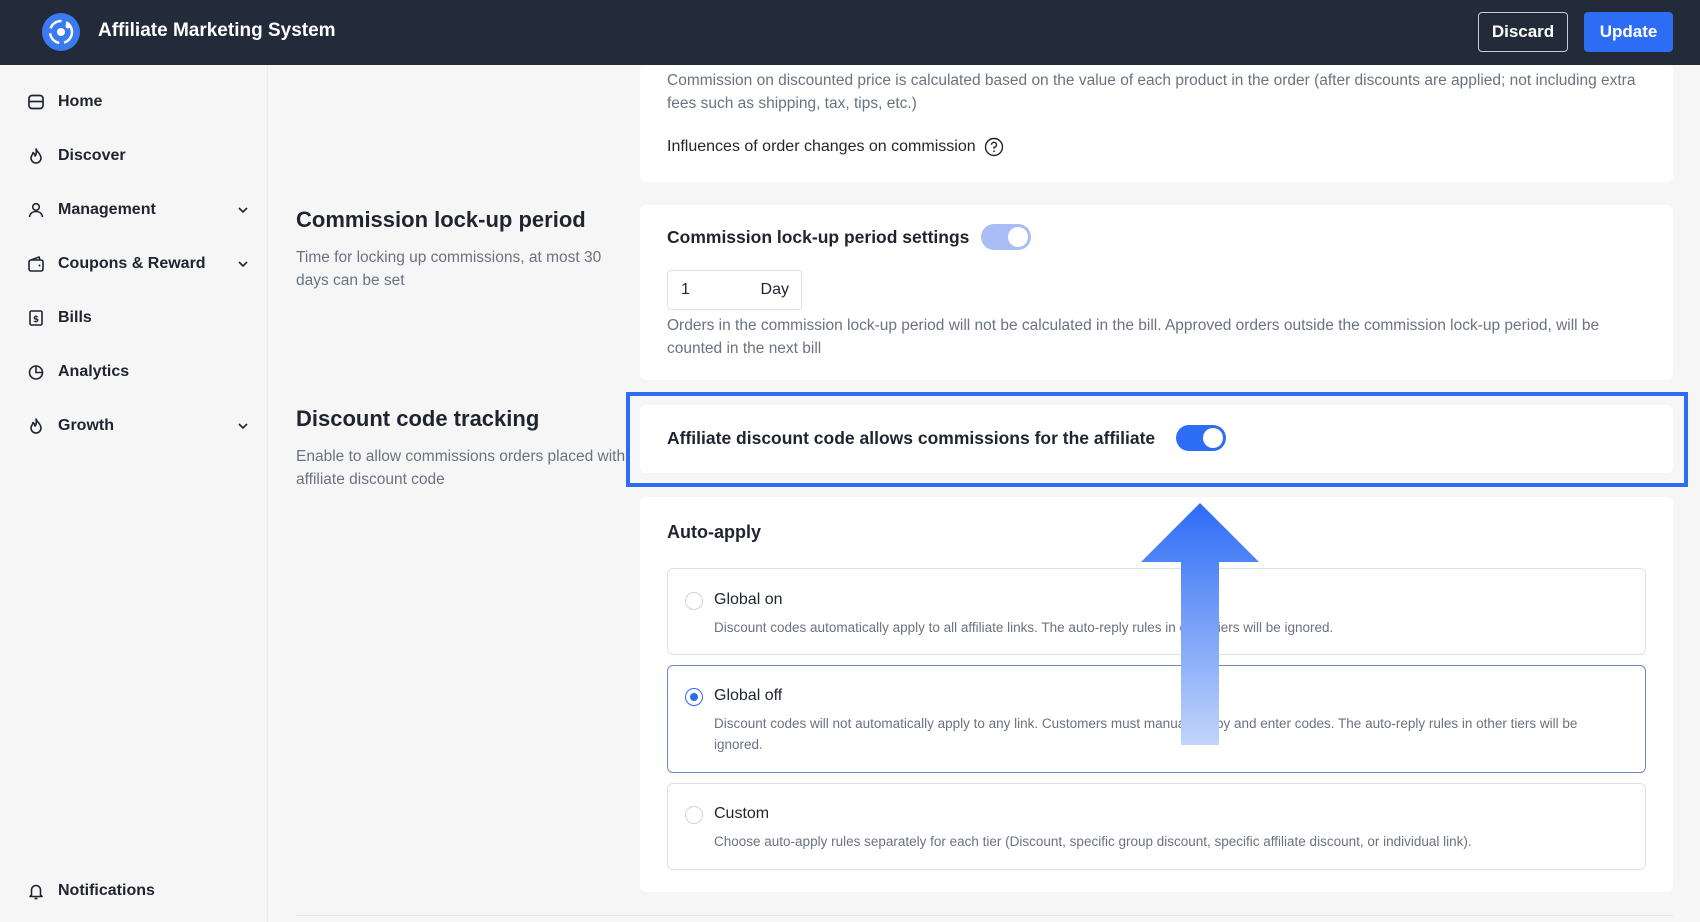 This screenshot has width=1700, height=922. What do you see at coordinates (36, 210) in the screenshot?
I see `user-icon` at bounding box center [36, 210].